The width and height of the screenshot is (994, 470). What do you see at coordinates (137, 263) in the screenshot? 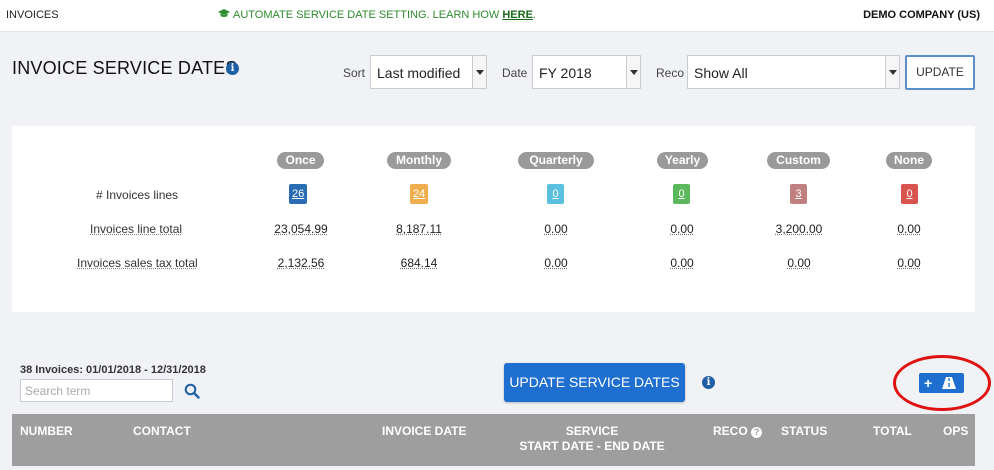
I see `row-label-sales-tax-total: Invoices sales tax total` at bounding box center [137, 263].